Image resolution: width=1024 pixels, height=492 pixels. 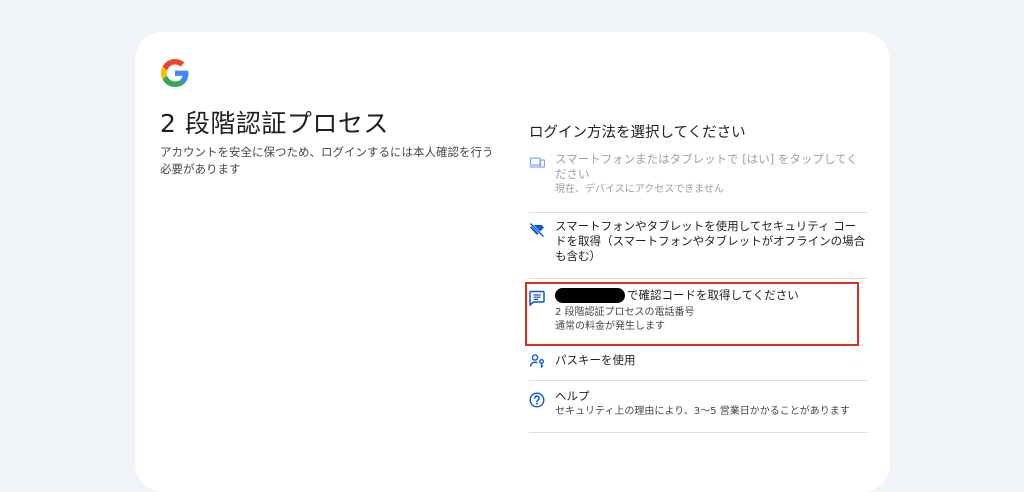 I want to click on option-help: ヘルプ セキュリティ上の理由により、3〜5 営業日かかることがあります, so click(x=698, y=406).